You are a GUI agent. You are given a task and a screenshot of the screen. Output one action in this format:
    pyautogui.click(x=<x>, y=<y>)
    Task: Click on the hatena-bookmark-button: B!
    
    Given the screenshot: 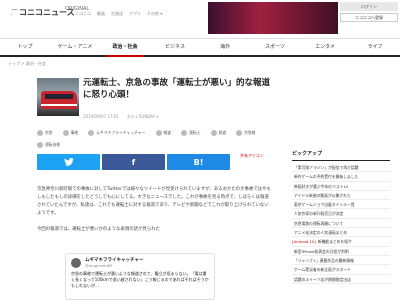 What is the action you would take?
    pyautogui.click(x=198, y=162)
    